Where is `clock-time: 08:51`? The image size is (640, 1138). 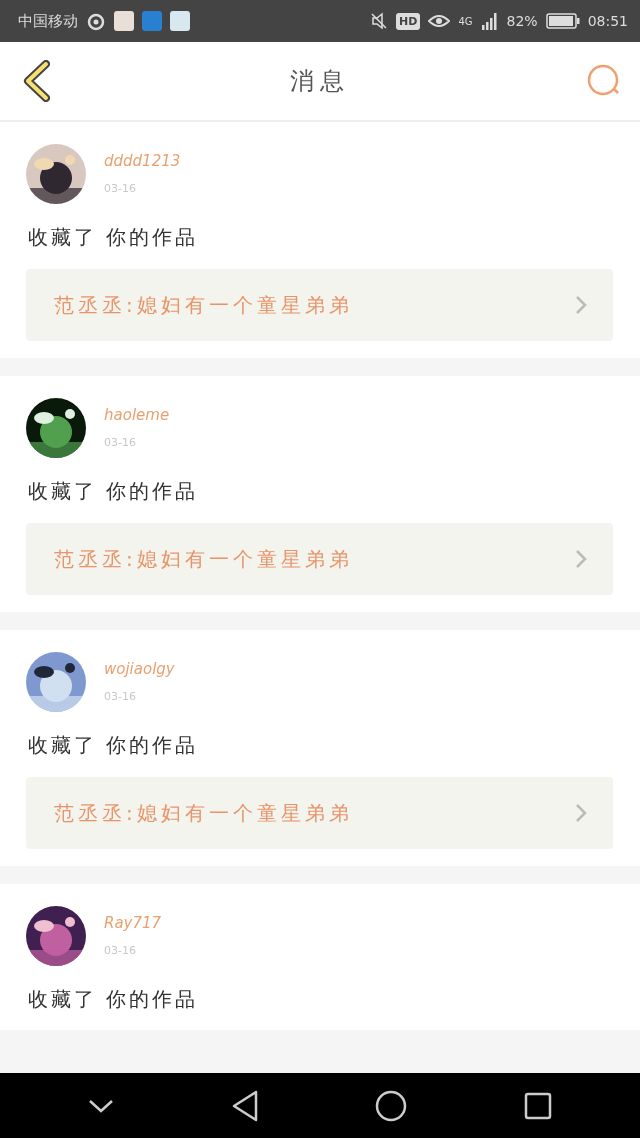
clock-time: 08:51 is located at coordinates (607, 21).